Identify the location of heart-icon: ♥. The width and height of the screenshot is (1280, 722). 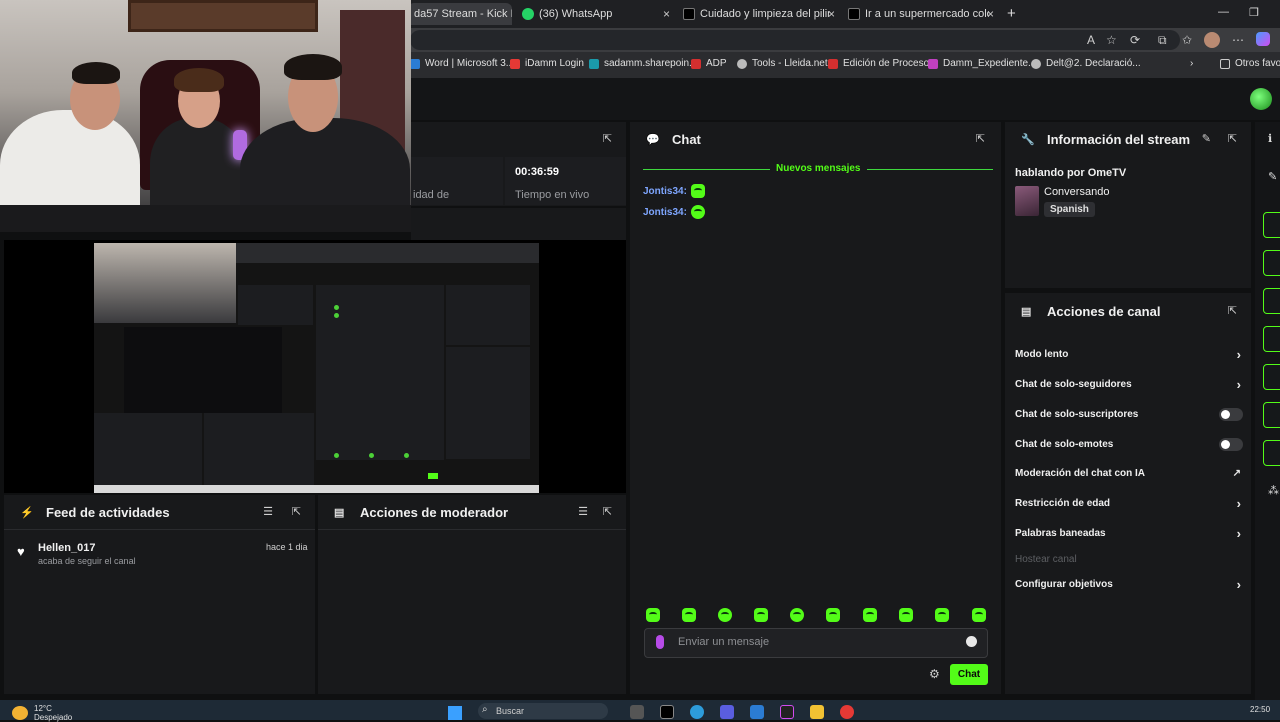
(21, 551).